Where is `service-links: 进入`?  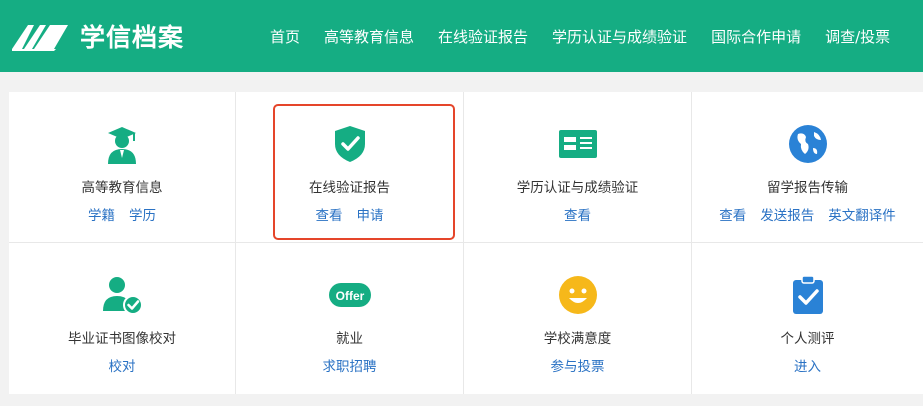 service-links: 进入 is located at coordinates (807, 365).